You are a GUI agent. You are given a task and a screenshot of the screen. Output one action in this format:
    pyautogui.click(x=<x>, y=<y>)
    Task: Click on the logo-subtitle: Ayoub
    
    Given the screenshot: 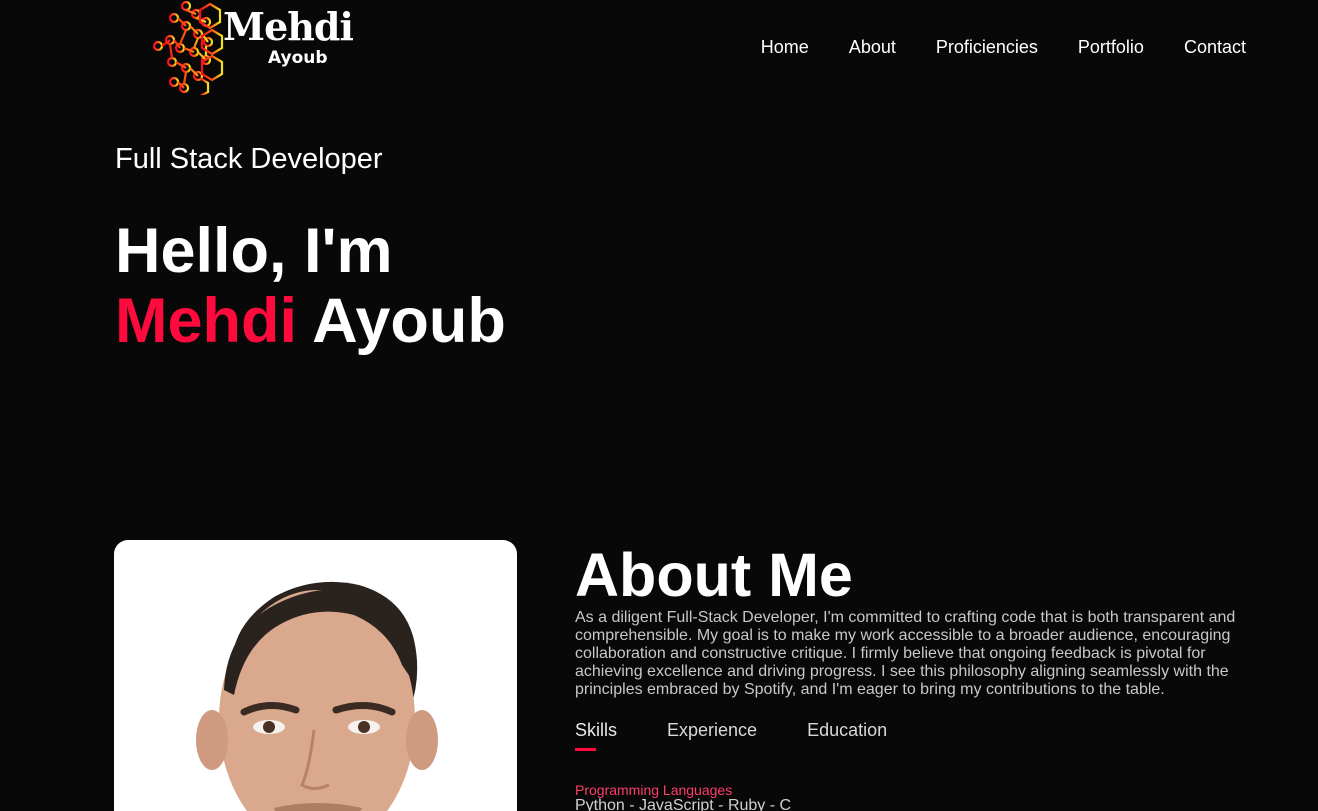 What is the action you would take?
    pyautogui.click(x=298, y=58)
    